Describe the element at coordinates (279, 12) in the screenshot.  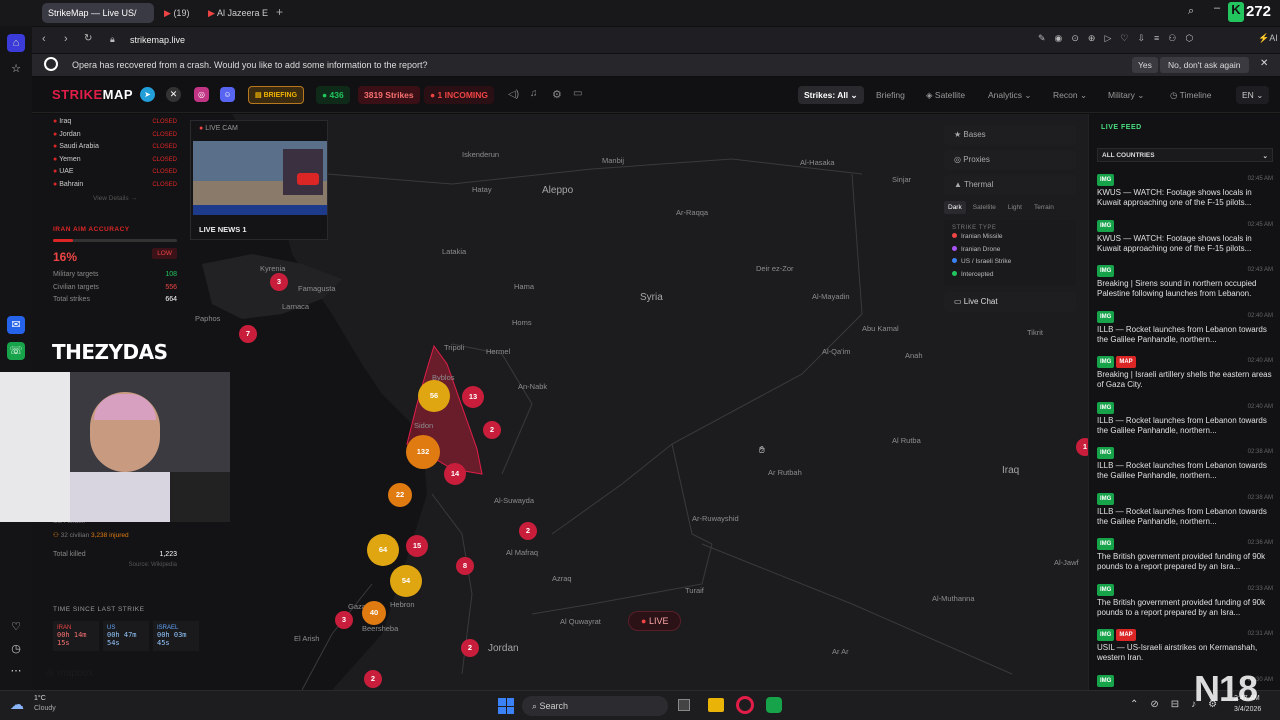
I see `new-tab-button: +` at that location.